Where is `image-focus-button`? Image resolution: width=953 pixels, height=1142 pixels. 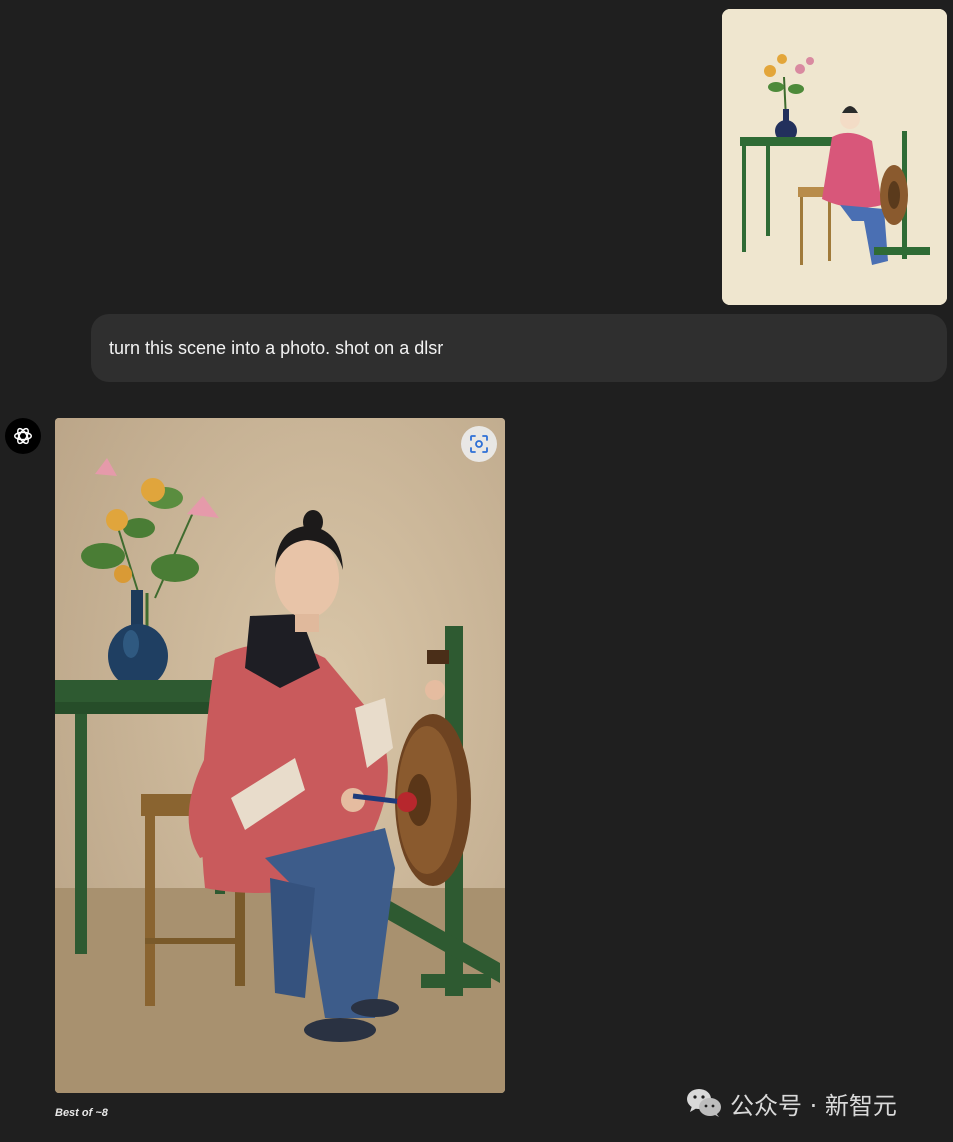 image-focus-button is located at coordinates (479, 444).